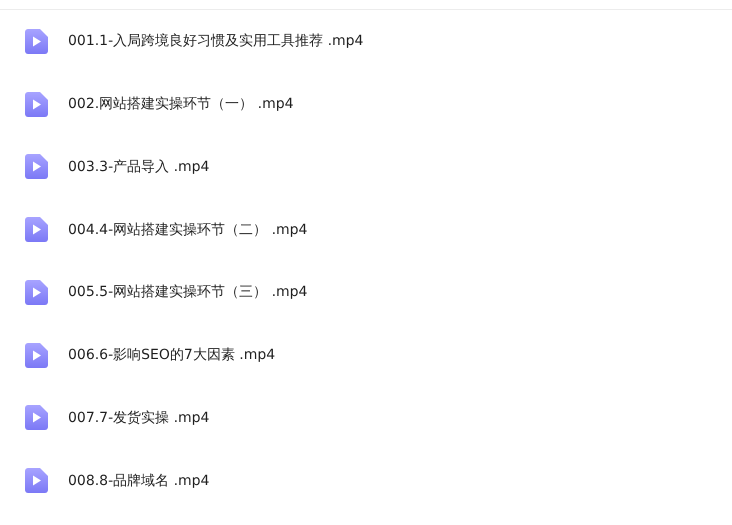 The image size is (732, 525). What do you see at coordinates (216, 41) in the screenshot?
I see `file-name: 001.1-入局跨境良好习惯及实用工具推荐 .mp4` at bounding box center [216, 41].